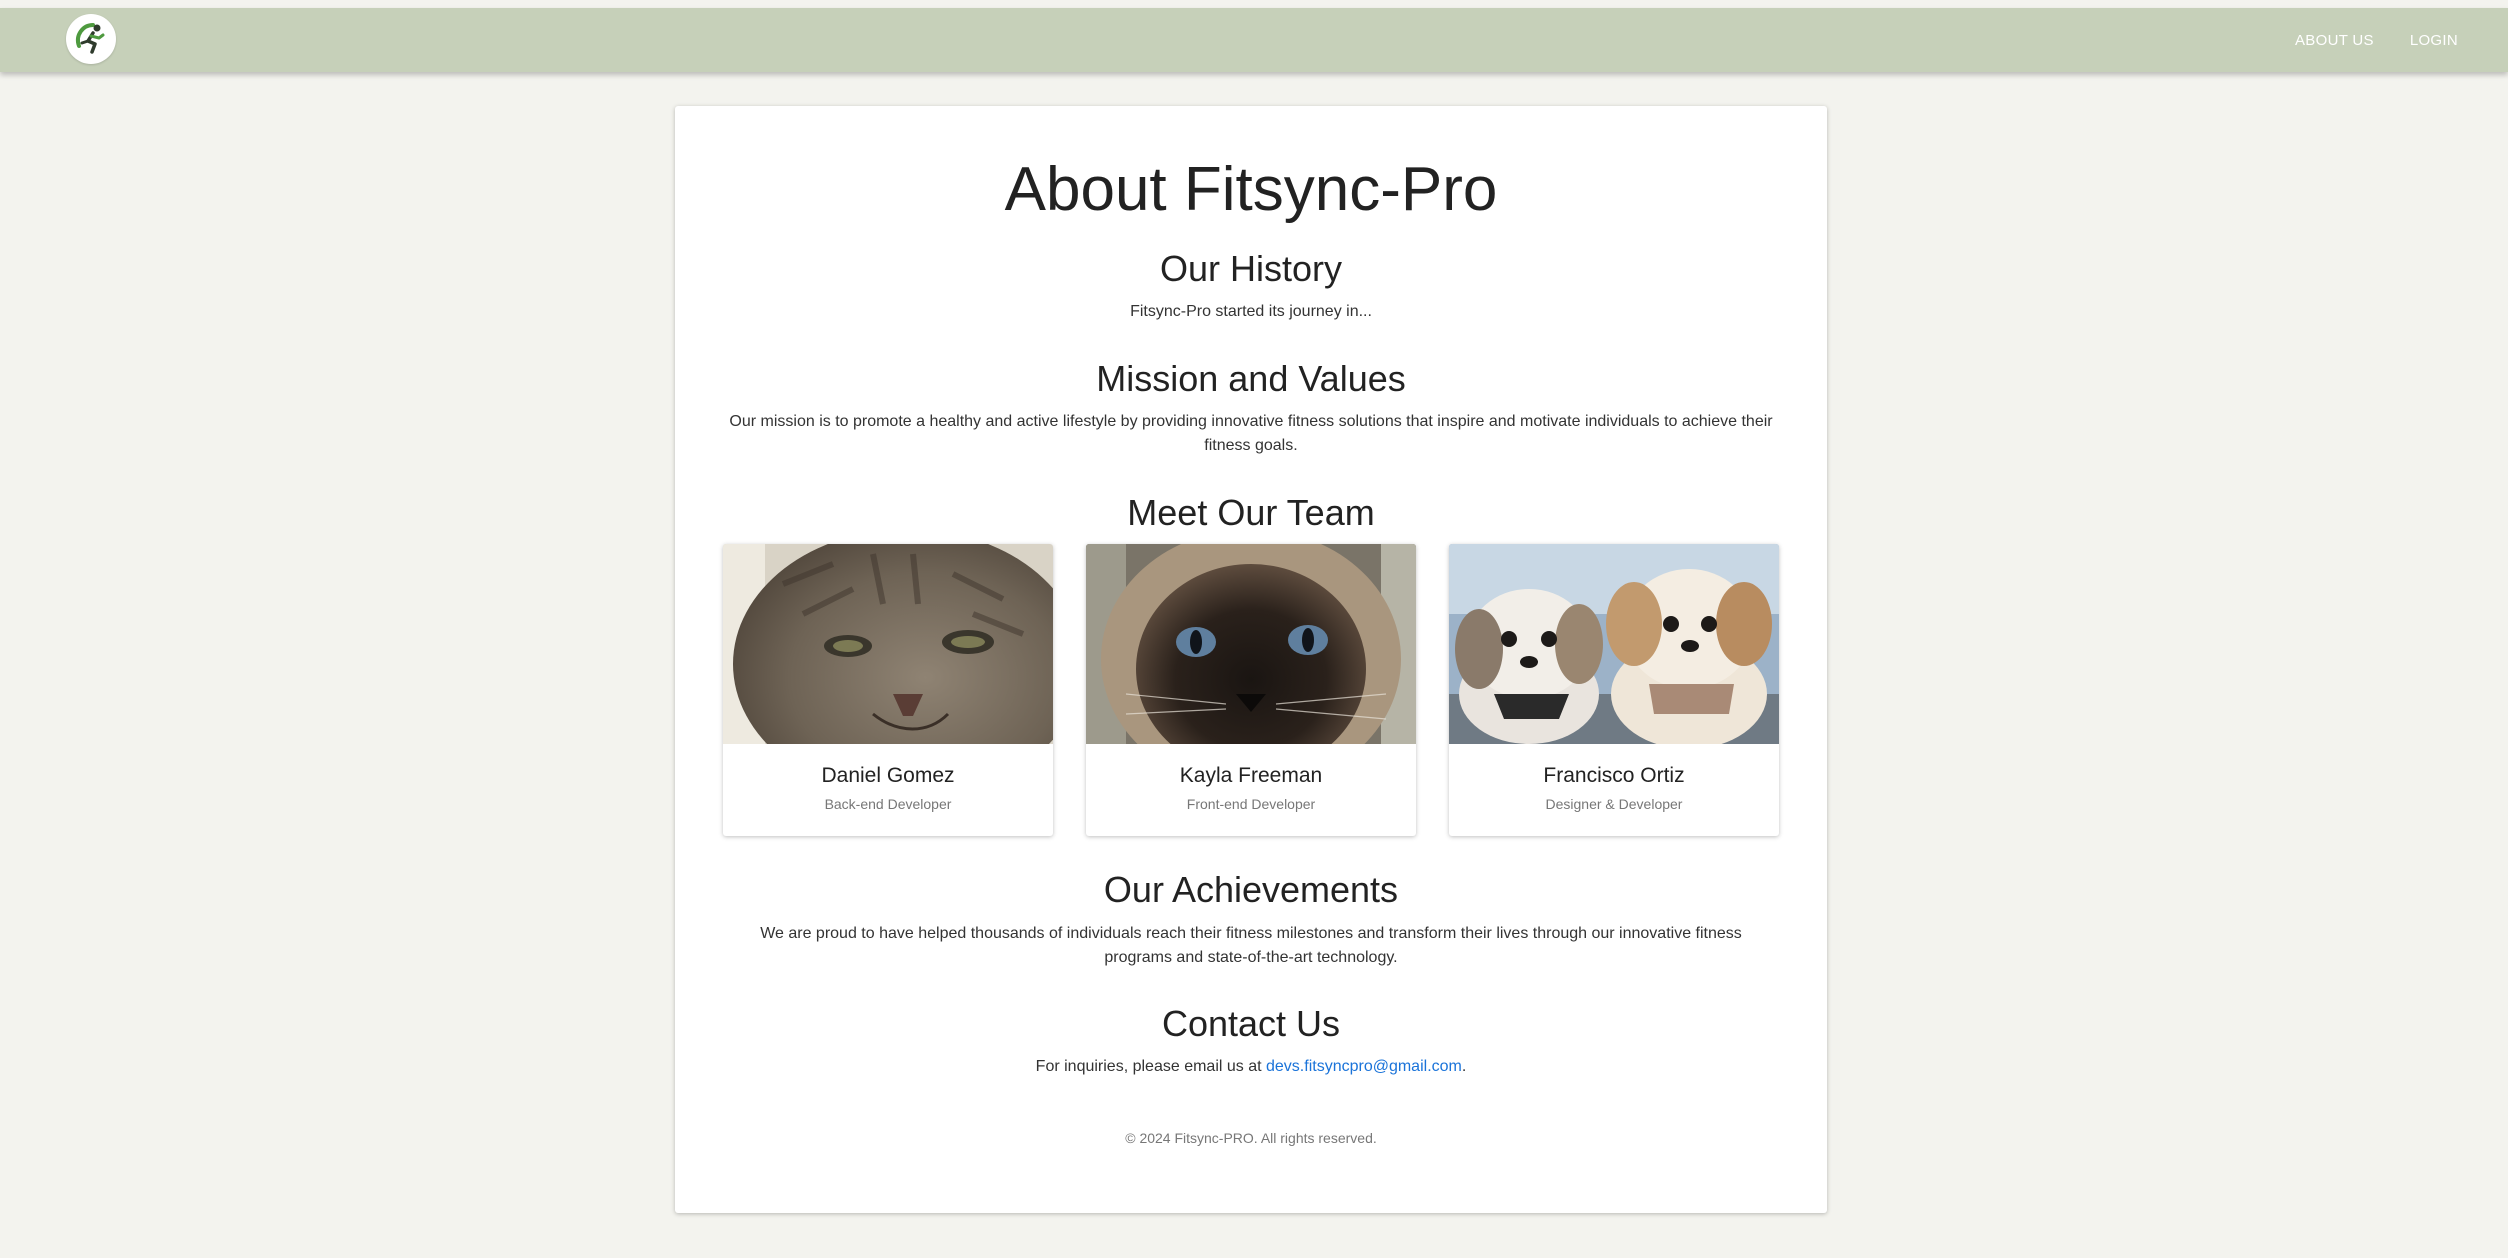 This screenshot has width=2508, height=1258. I want to click on team-member-card: Daniel Gomez Back-end Developer, so click(888, 690).